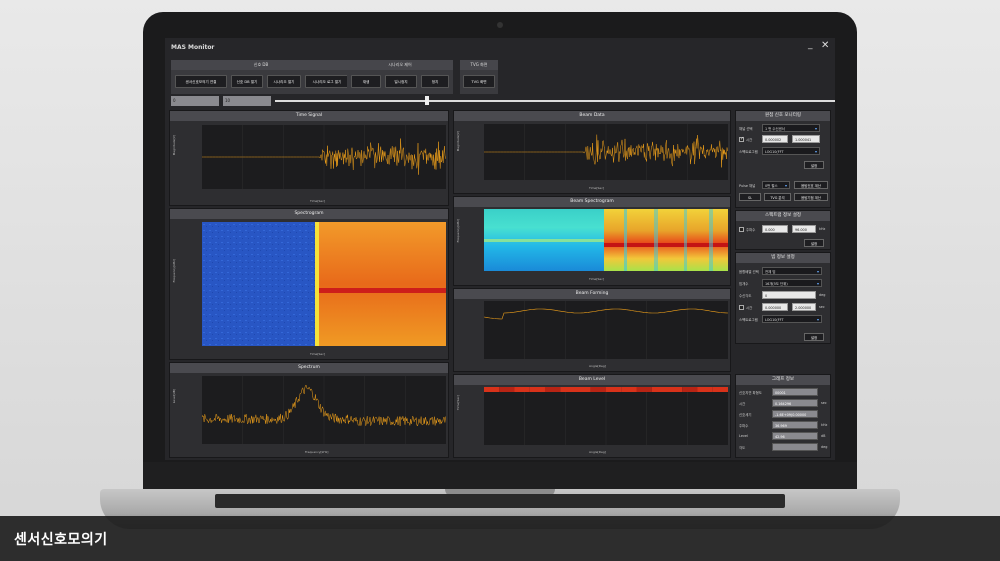 Image resolution: width=1000 pixels, height=561 pixels. Describe the element at coordinates (811, 197) in the screenshot. I see `sonar-point-calc-button: 음탐기점 계산` at that location.